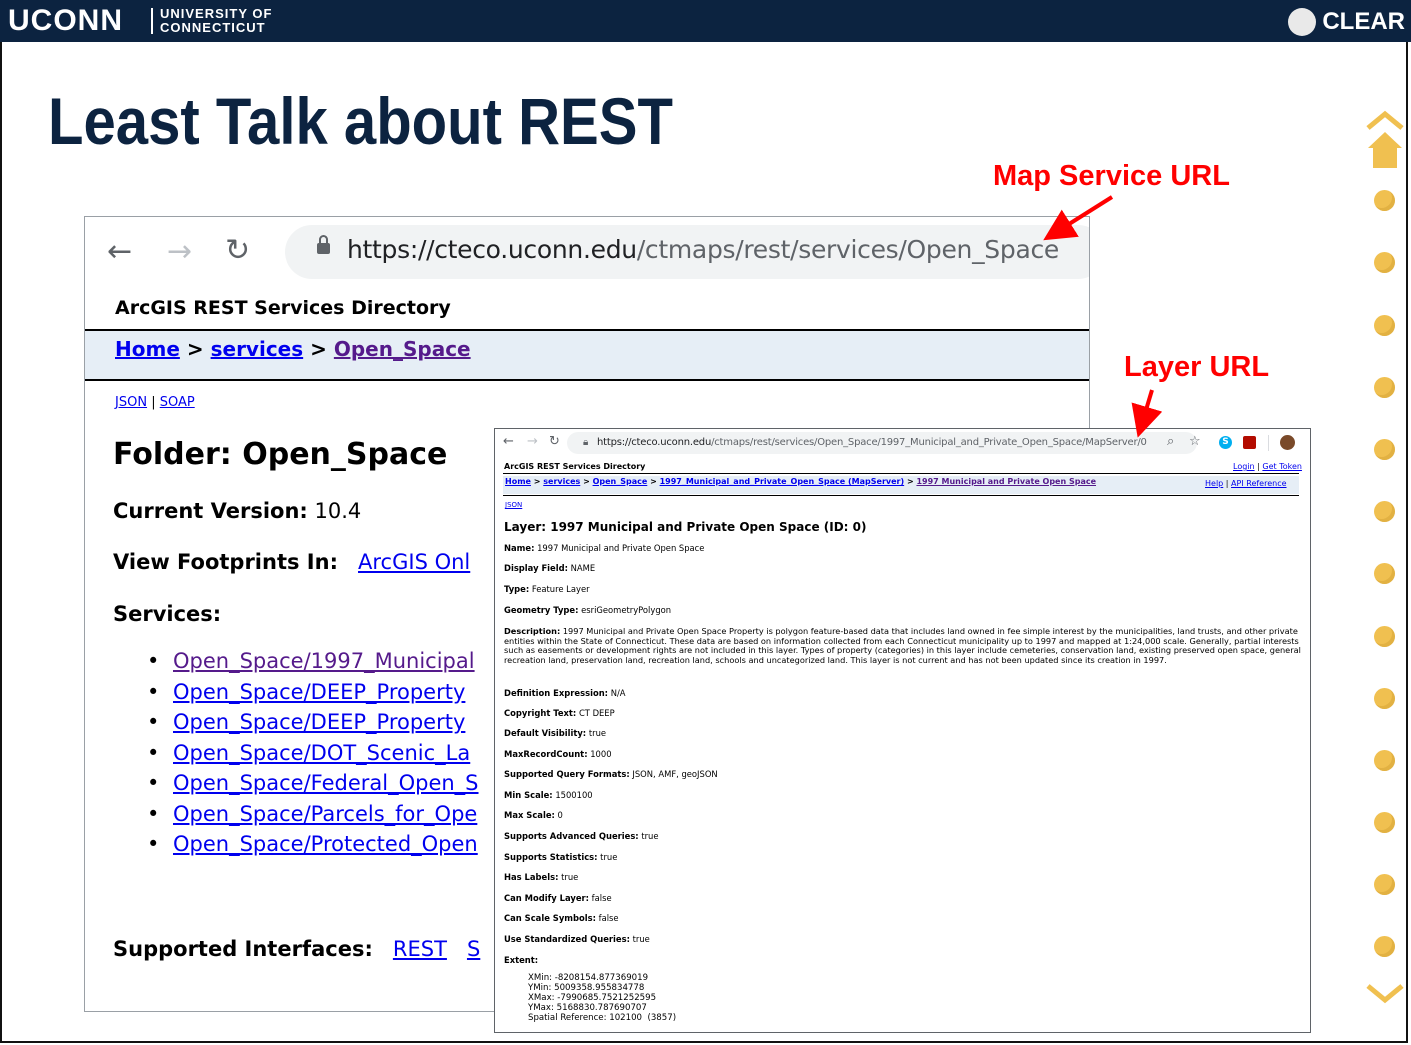 The height and width of the screenshot is (1045, 1411). Describe the element at coordinates (587, 355) in the screenshot. I see `breadcrumb: Home > services > Open_Space` at that location.